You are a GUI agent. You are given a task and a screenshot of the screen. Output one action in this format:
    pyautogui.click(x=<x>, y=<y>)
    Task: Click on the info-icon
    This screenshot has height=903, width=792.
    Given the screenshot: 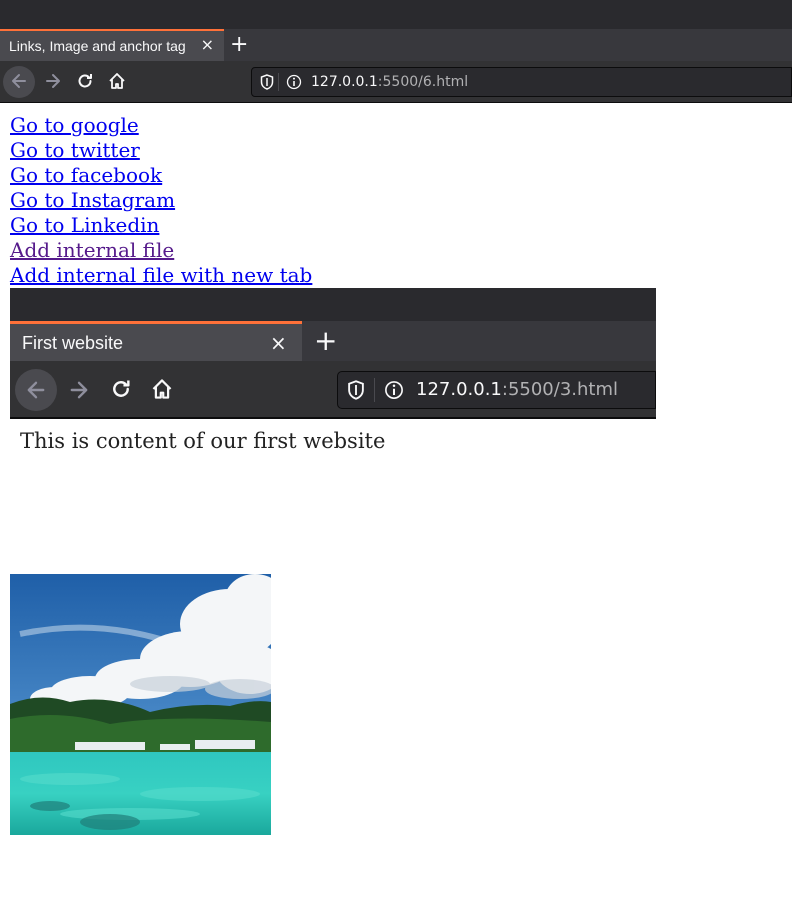 What is the action you would take?
    pyautogui.click(x=294, y=84)
    